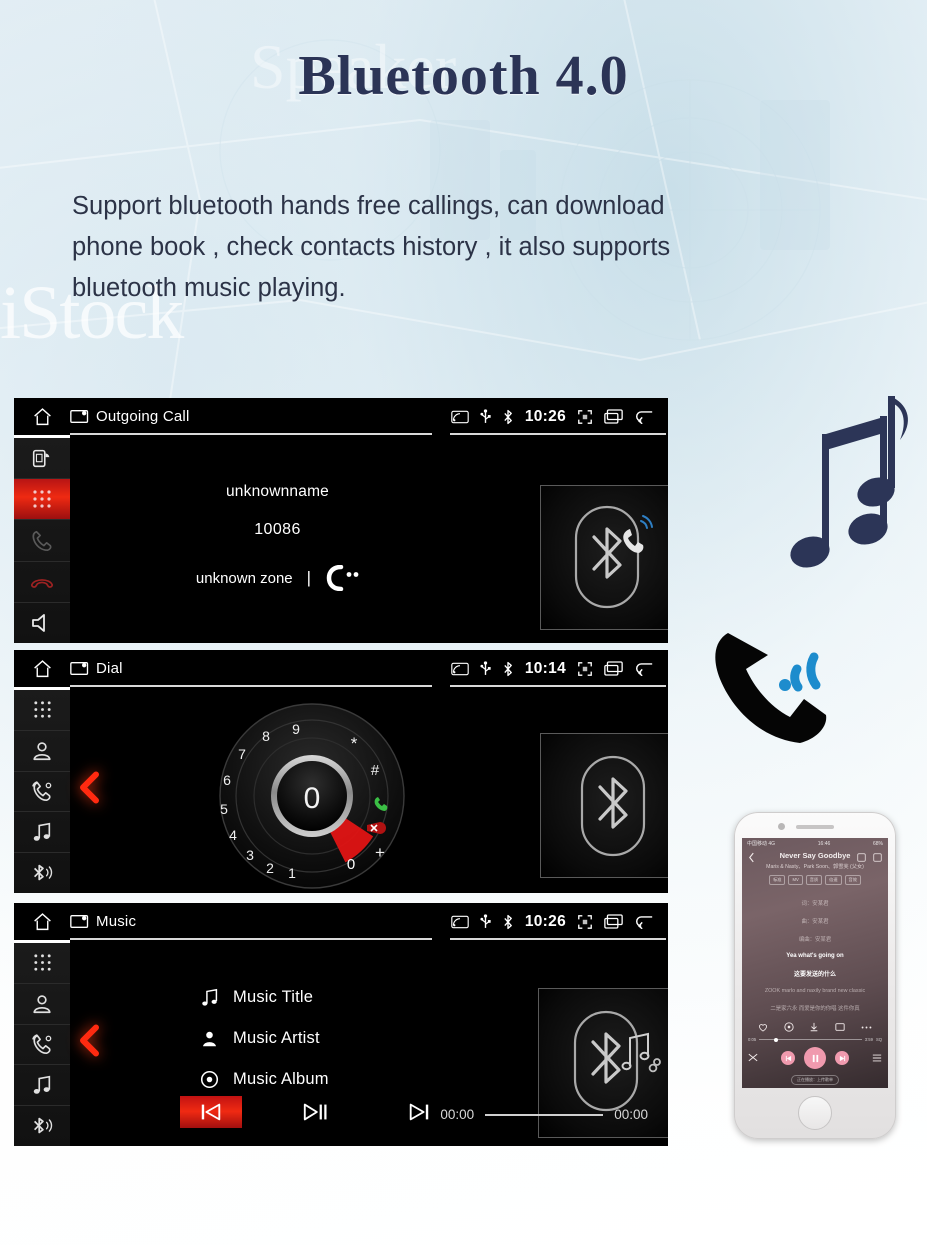  What do you see at coordinates (852, 880) in the screenshot?
I see `phone-tag: 音效` at bounding box center [852, 880].